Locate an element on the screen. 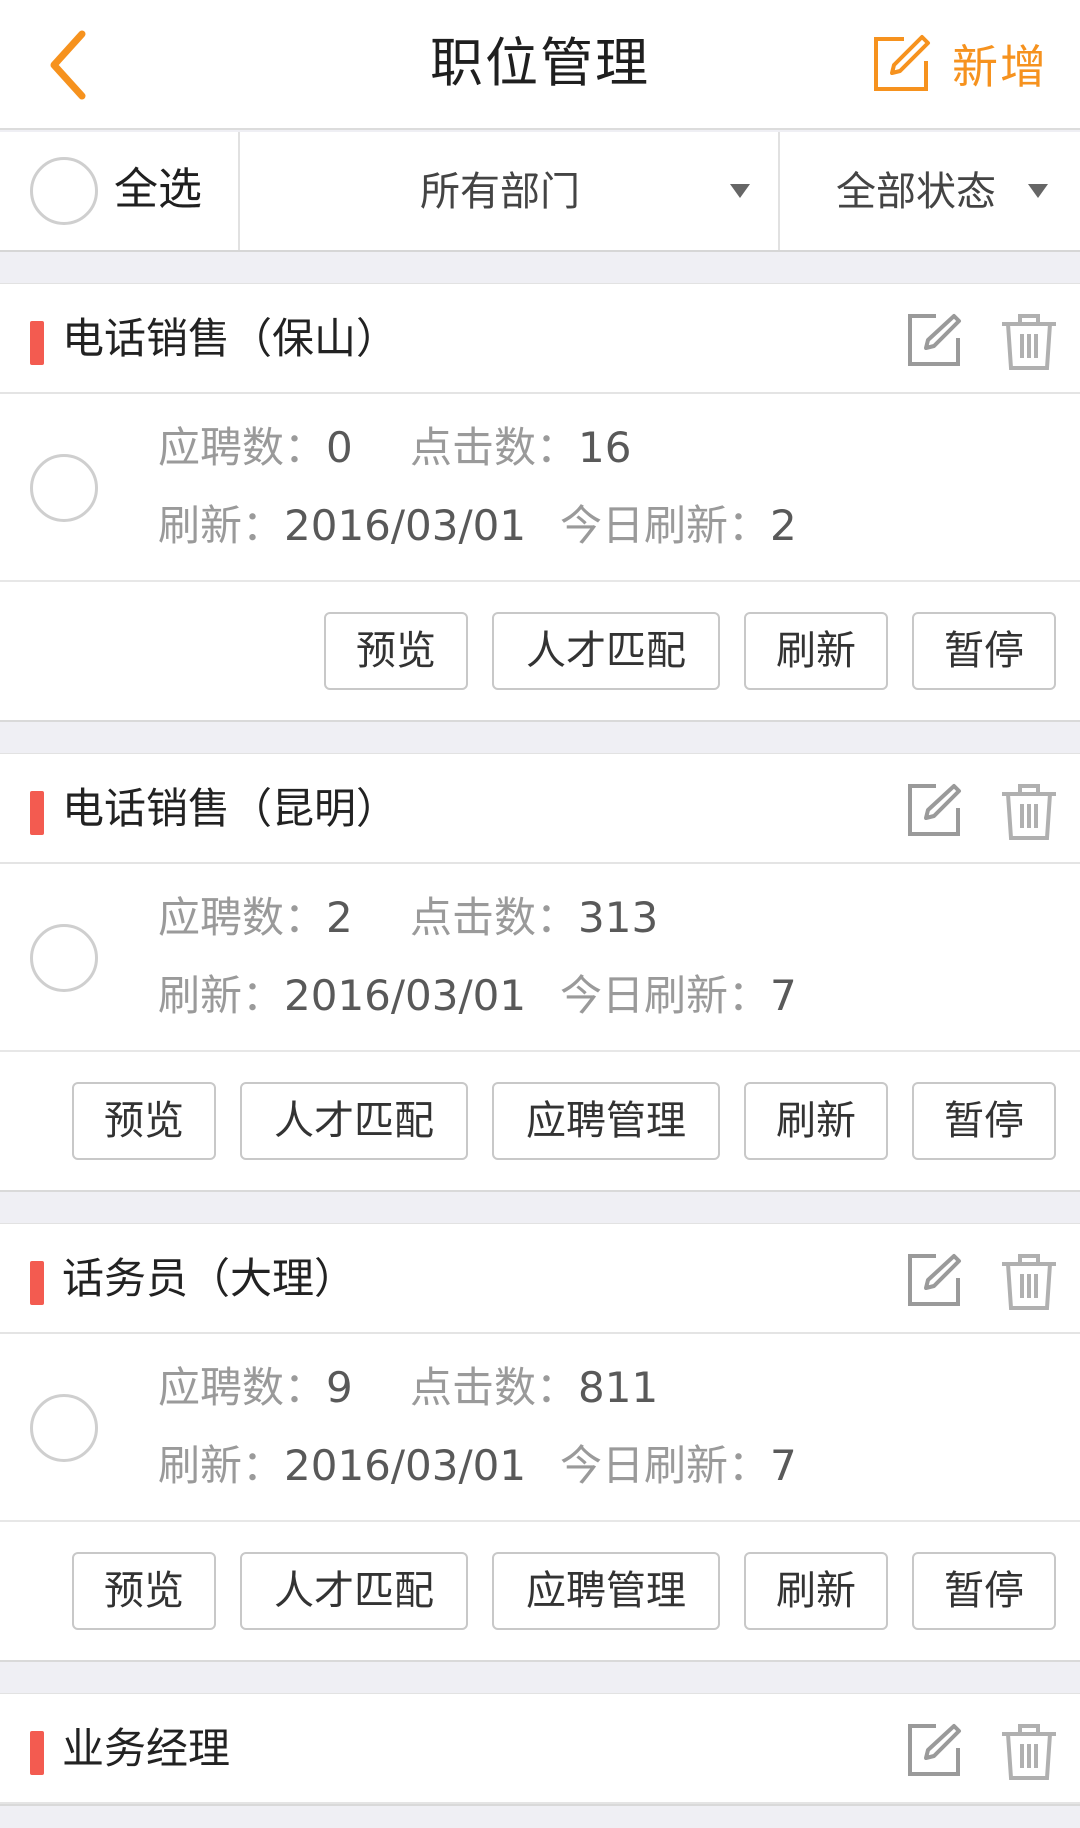 The height and width of the screenshot is (1828, 1080). applies-value: 0 is located at coordinates (339, 447).